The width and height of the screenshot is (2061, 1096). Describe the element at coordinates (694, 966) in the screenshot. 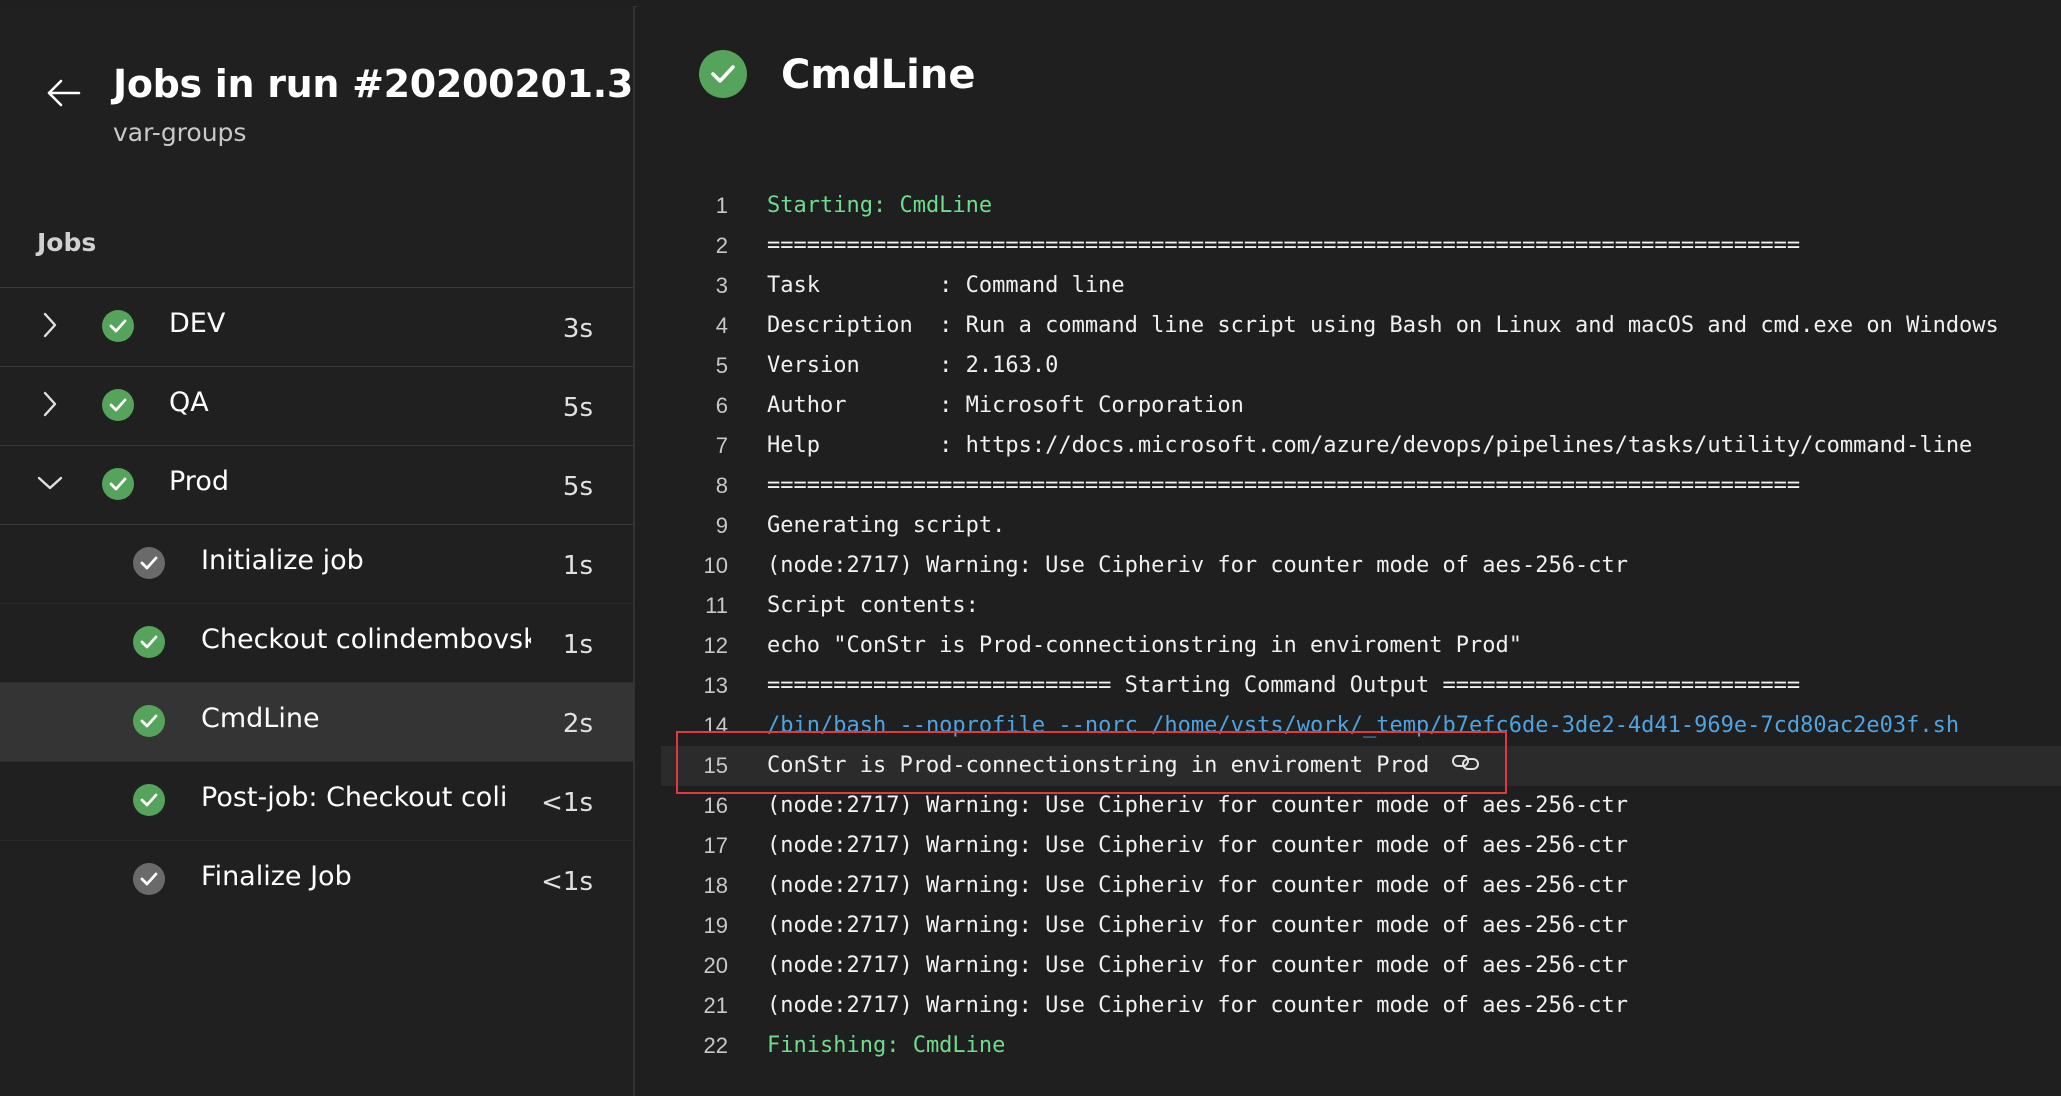

I see `line-number: 20` at that location.